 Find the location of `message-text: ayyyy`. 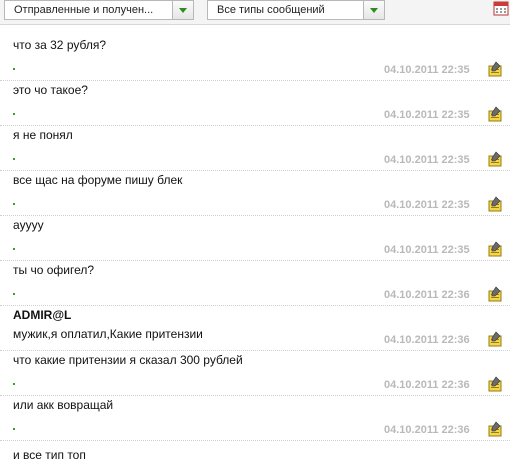

message-text: ayyyy is located at coordinates (28, 225).